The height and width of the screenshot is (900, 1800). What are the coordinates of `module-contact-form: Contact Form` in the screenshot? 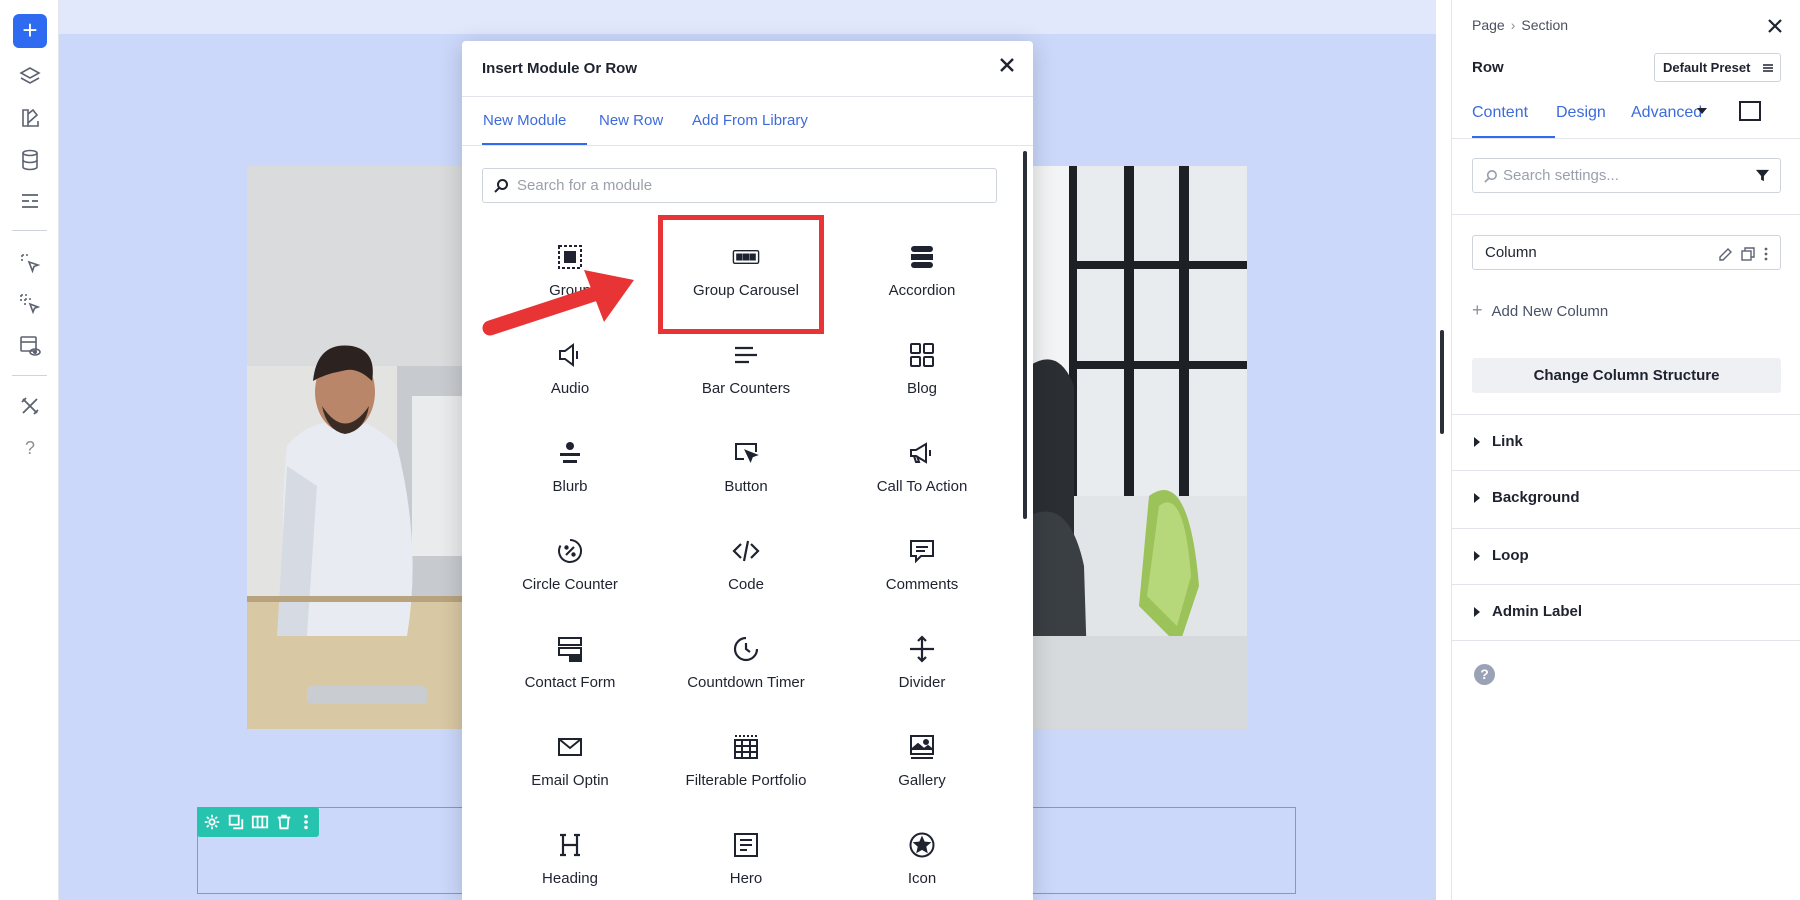 It's located at (570, 662).